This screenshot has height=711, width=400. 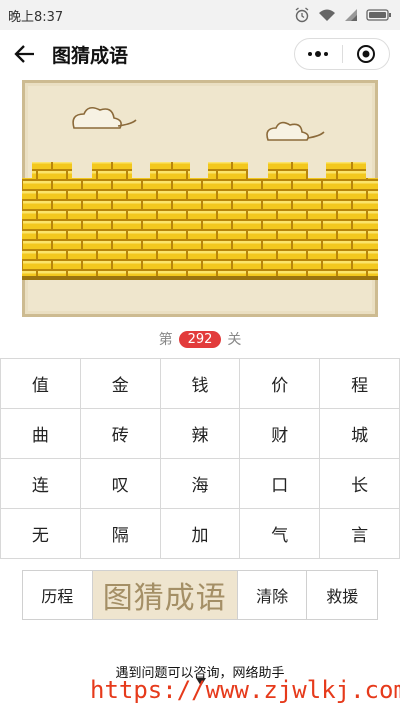 What do you see at coordinates (200, 534) in the screenshot?
I see `char-option: 加` at bounding box center [200, 534].